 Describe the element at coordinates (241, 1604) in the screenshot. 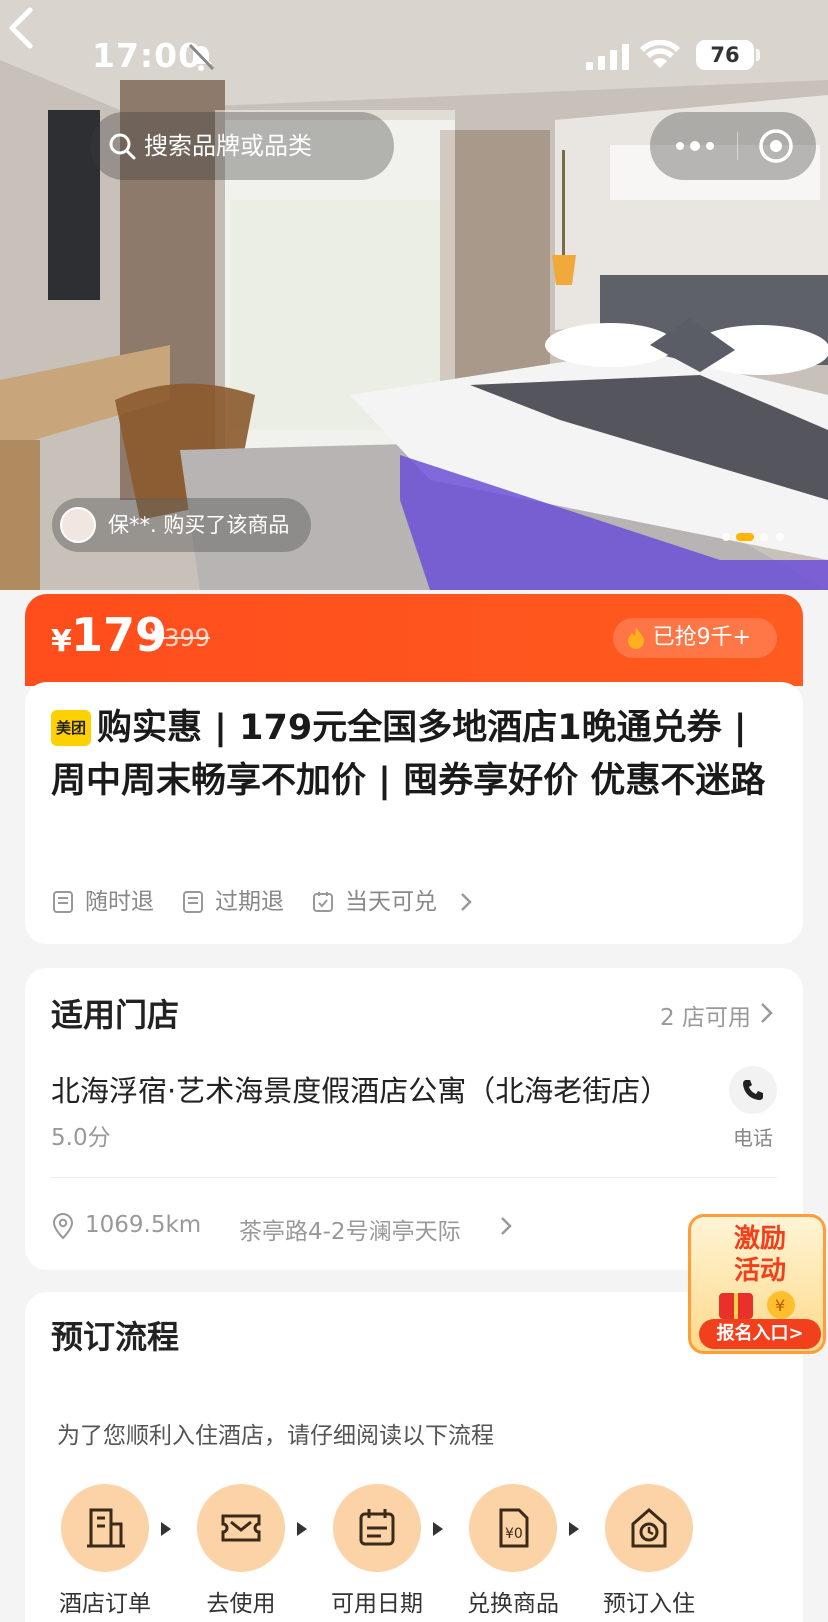

I see `step-label: 去使用` at that location.